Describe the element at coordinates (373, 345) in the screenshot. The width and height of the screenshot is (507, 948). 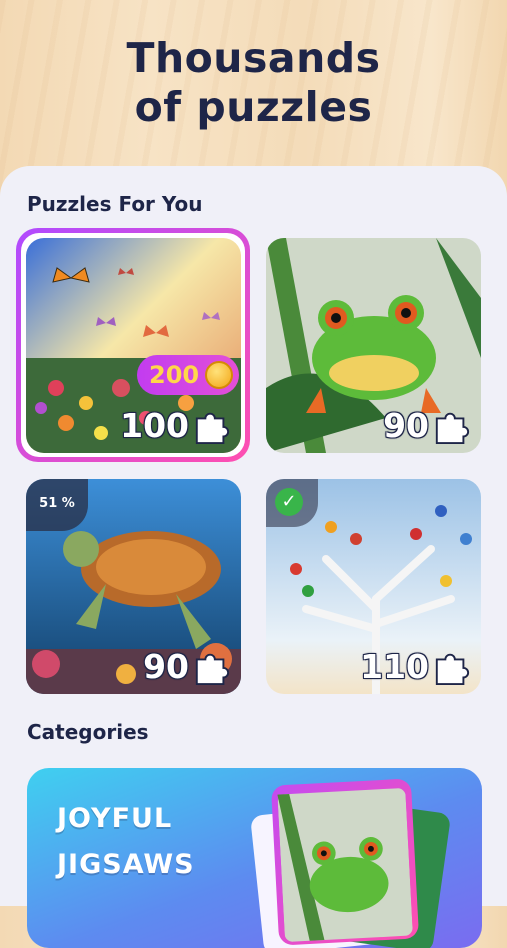
I see `puzzle-card-frog: 90` at that location.